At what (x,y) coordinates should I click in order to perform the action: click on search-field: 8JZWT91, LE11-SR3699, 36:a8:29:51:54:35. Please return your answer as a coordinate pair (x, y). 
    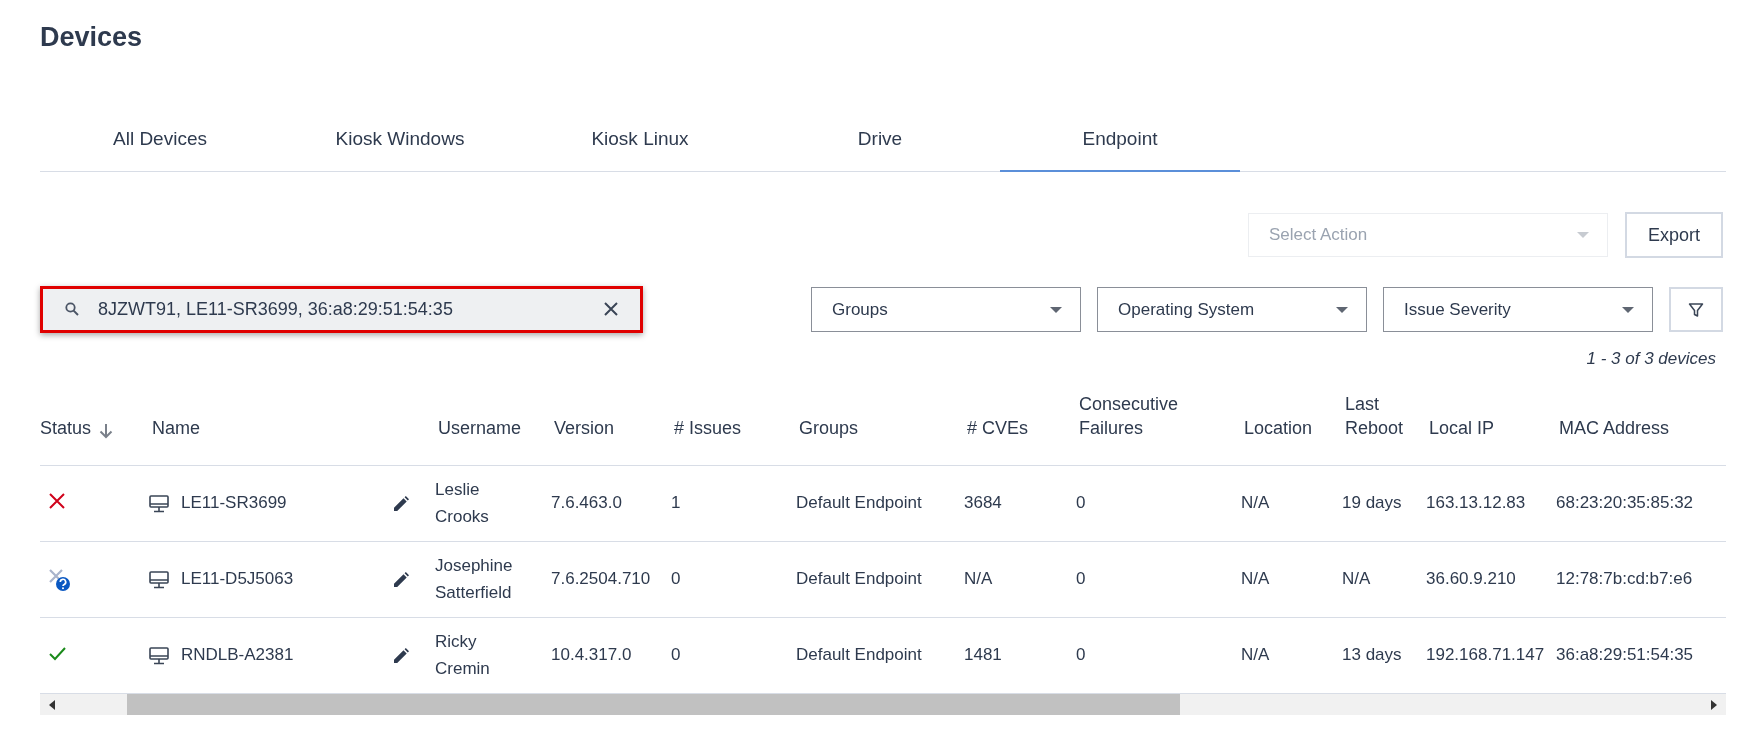
    Looking at the image, I should click on (341, 309).